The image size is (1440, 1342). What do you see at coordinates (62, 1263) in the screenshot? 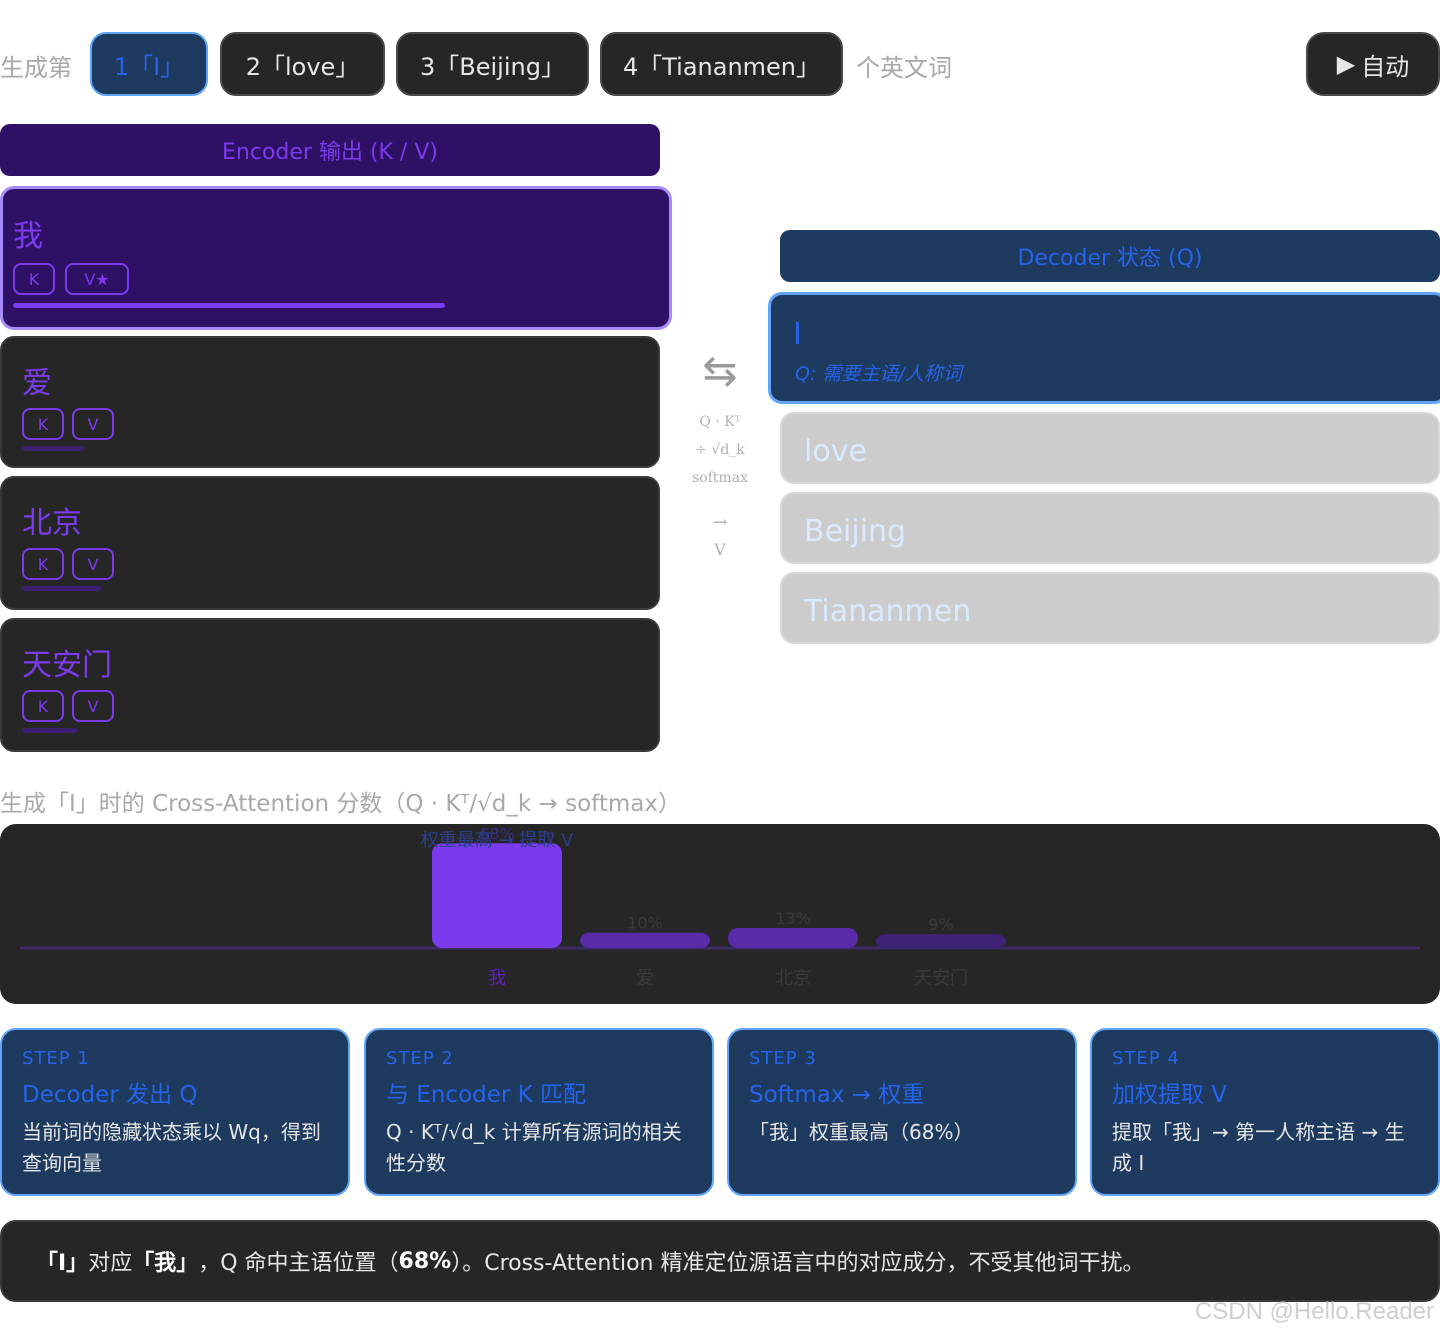
I see `summary-target-word: 「I」` at bounding box center [62, 1263].